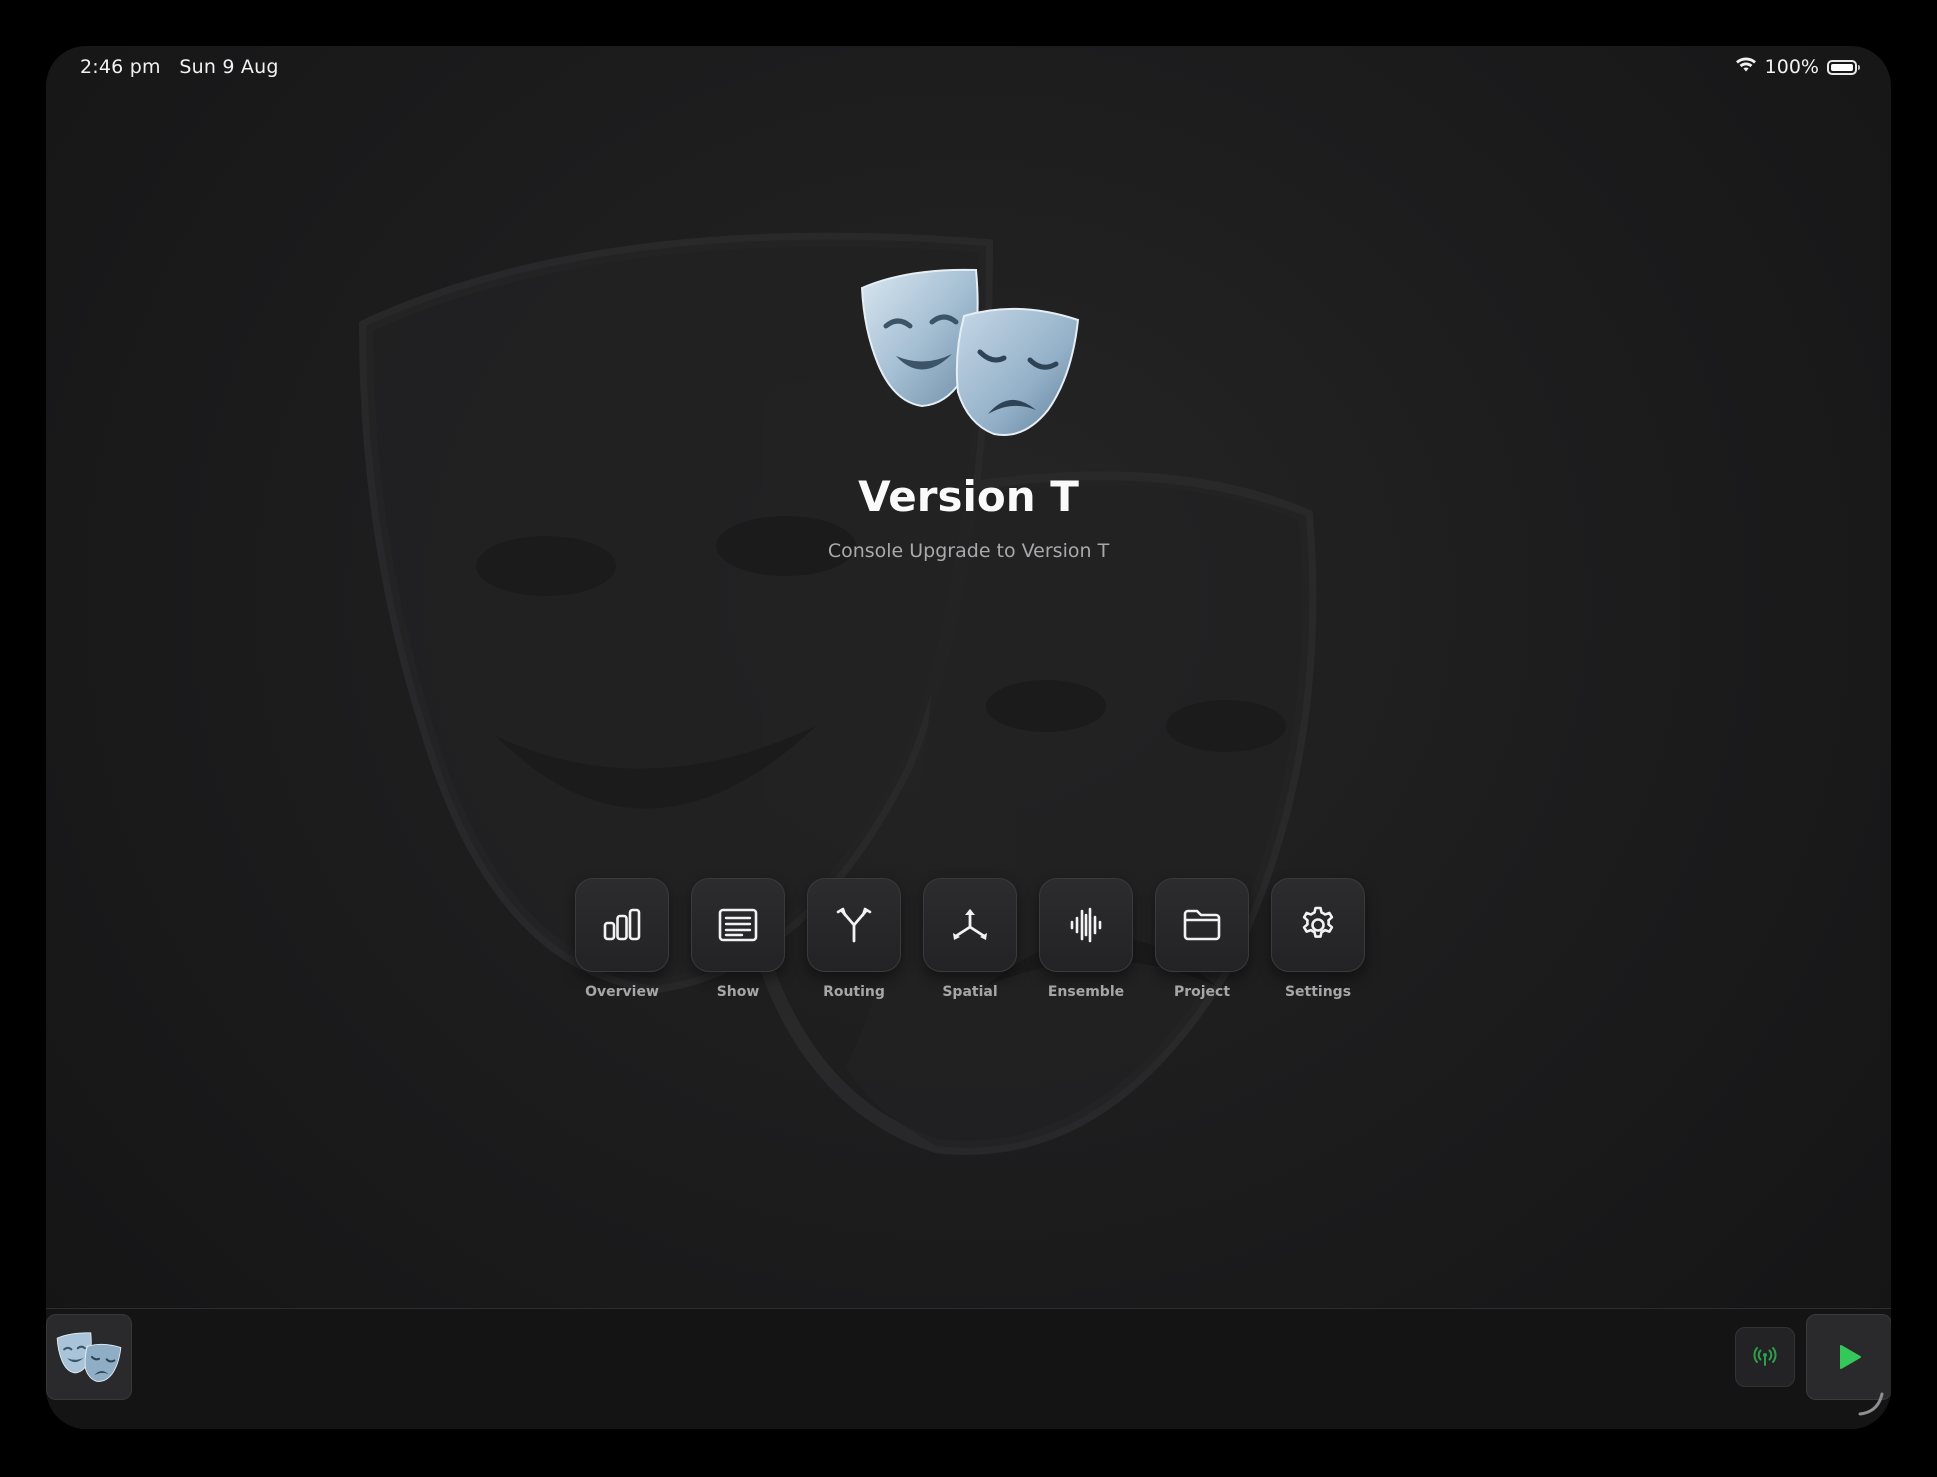 The image size is (1937, 1477). I want to click on bottom-app-button, so click(89, 1357).